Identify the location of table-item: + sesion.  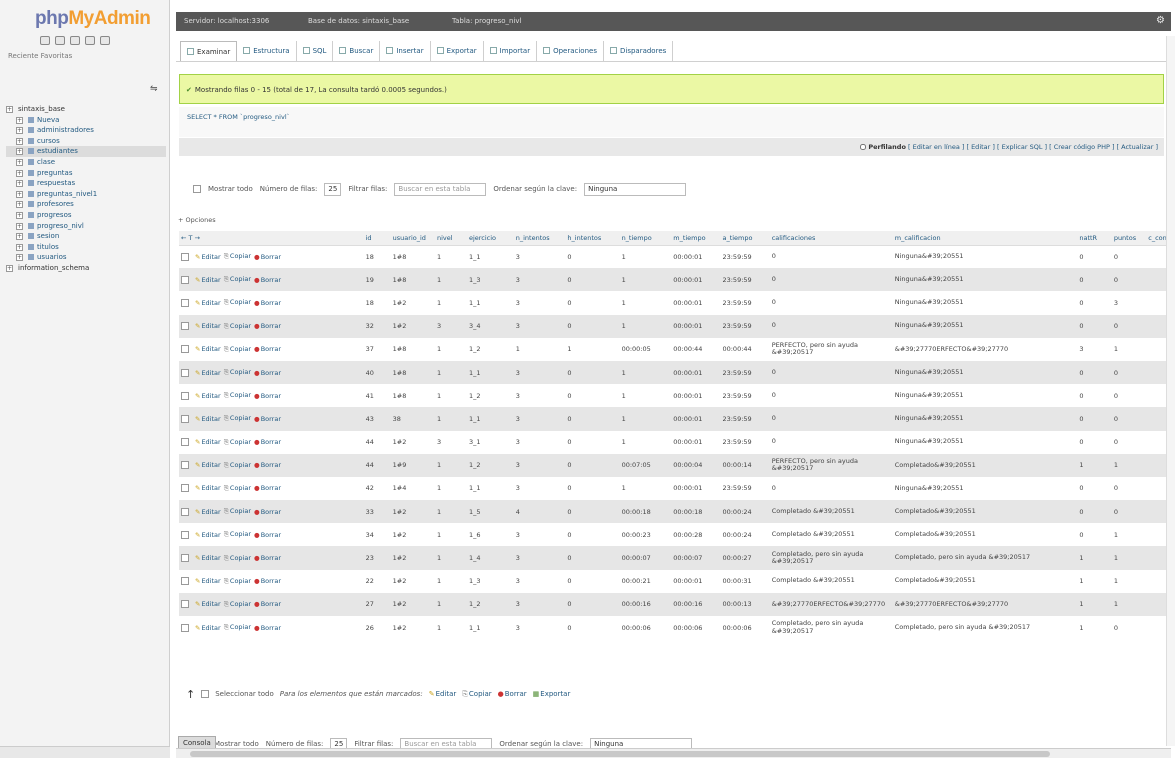
(86, 236).